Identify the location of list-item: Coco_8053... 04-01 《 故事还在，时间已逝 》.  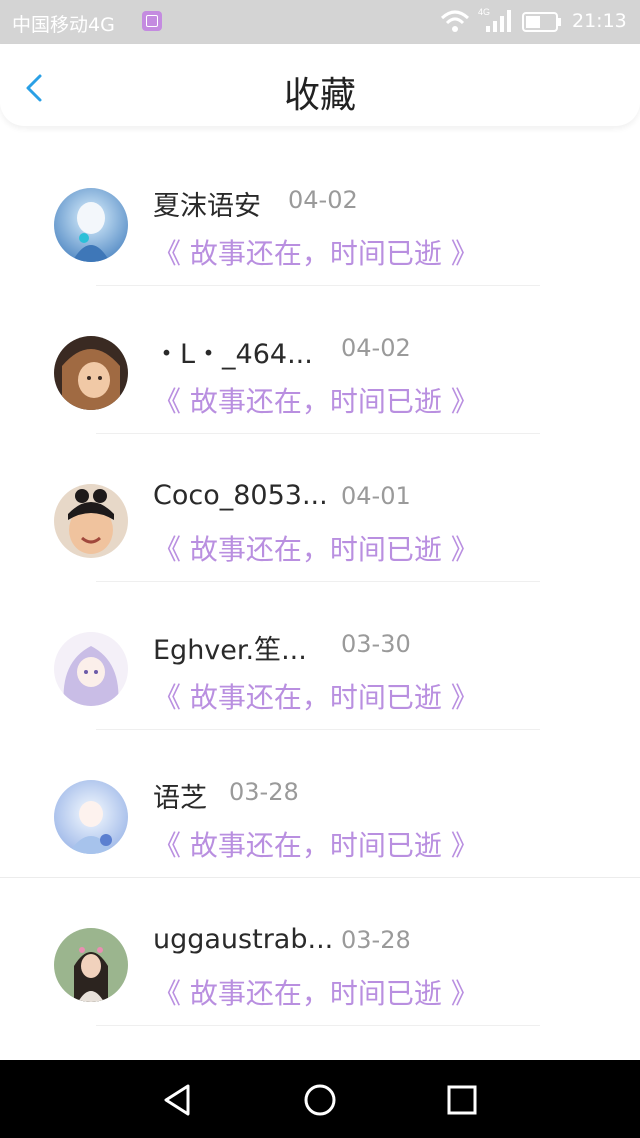
(320, 510).